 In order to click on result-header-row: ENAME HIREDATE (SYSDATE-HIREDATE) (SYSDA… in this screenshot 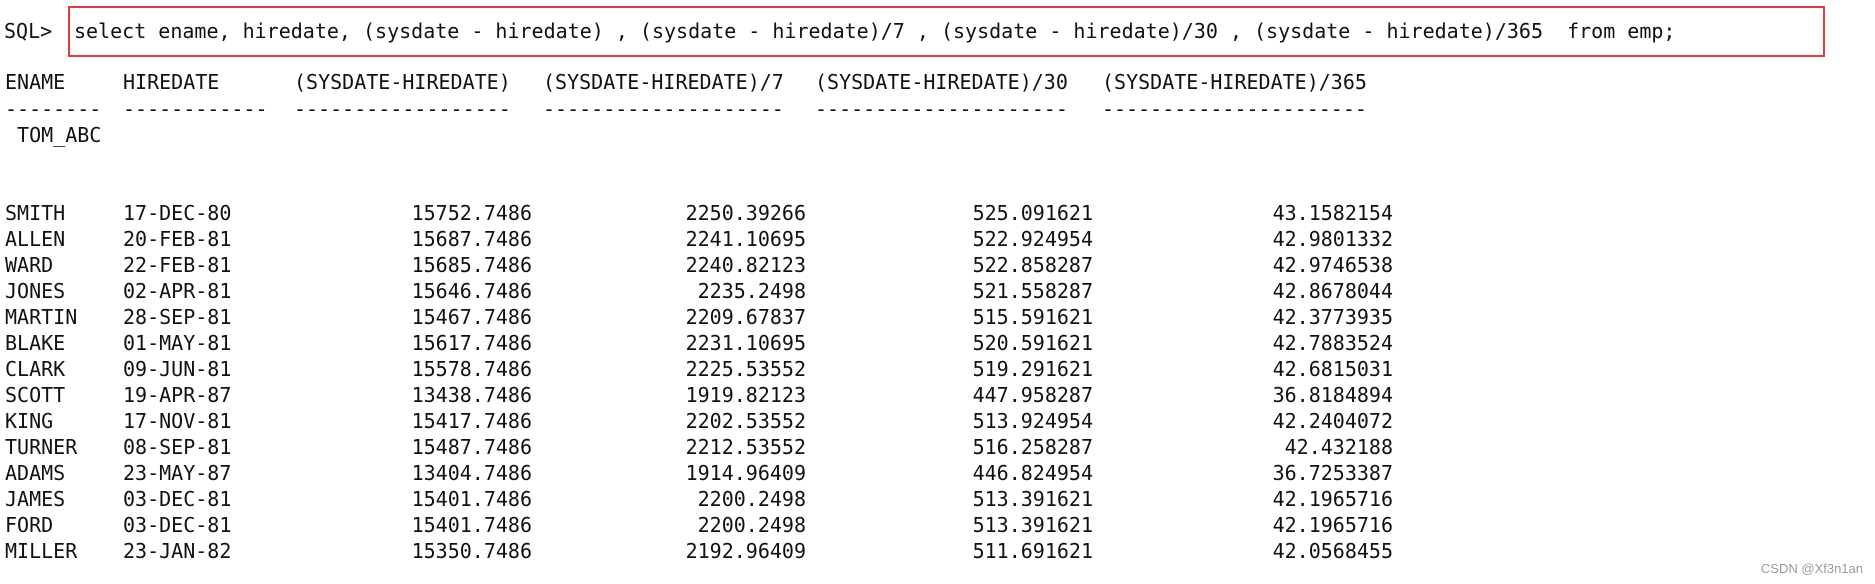, I will do `click(686, 82)`.